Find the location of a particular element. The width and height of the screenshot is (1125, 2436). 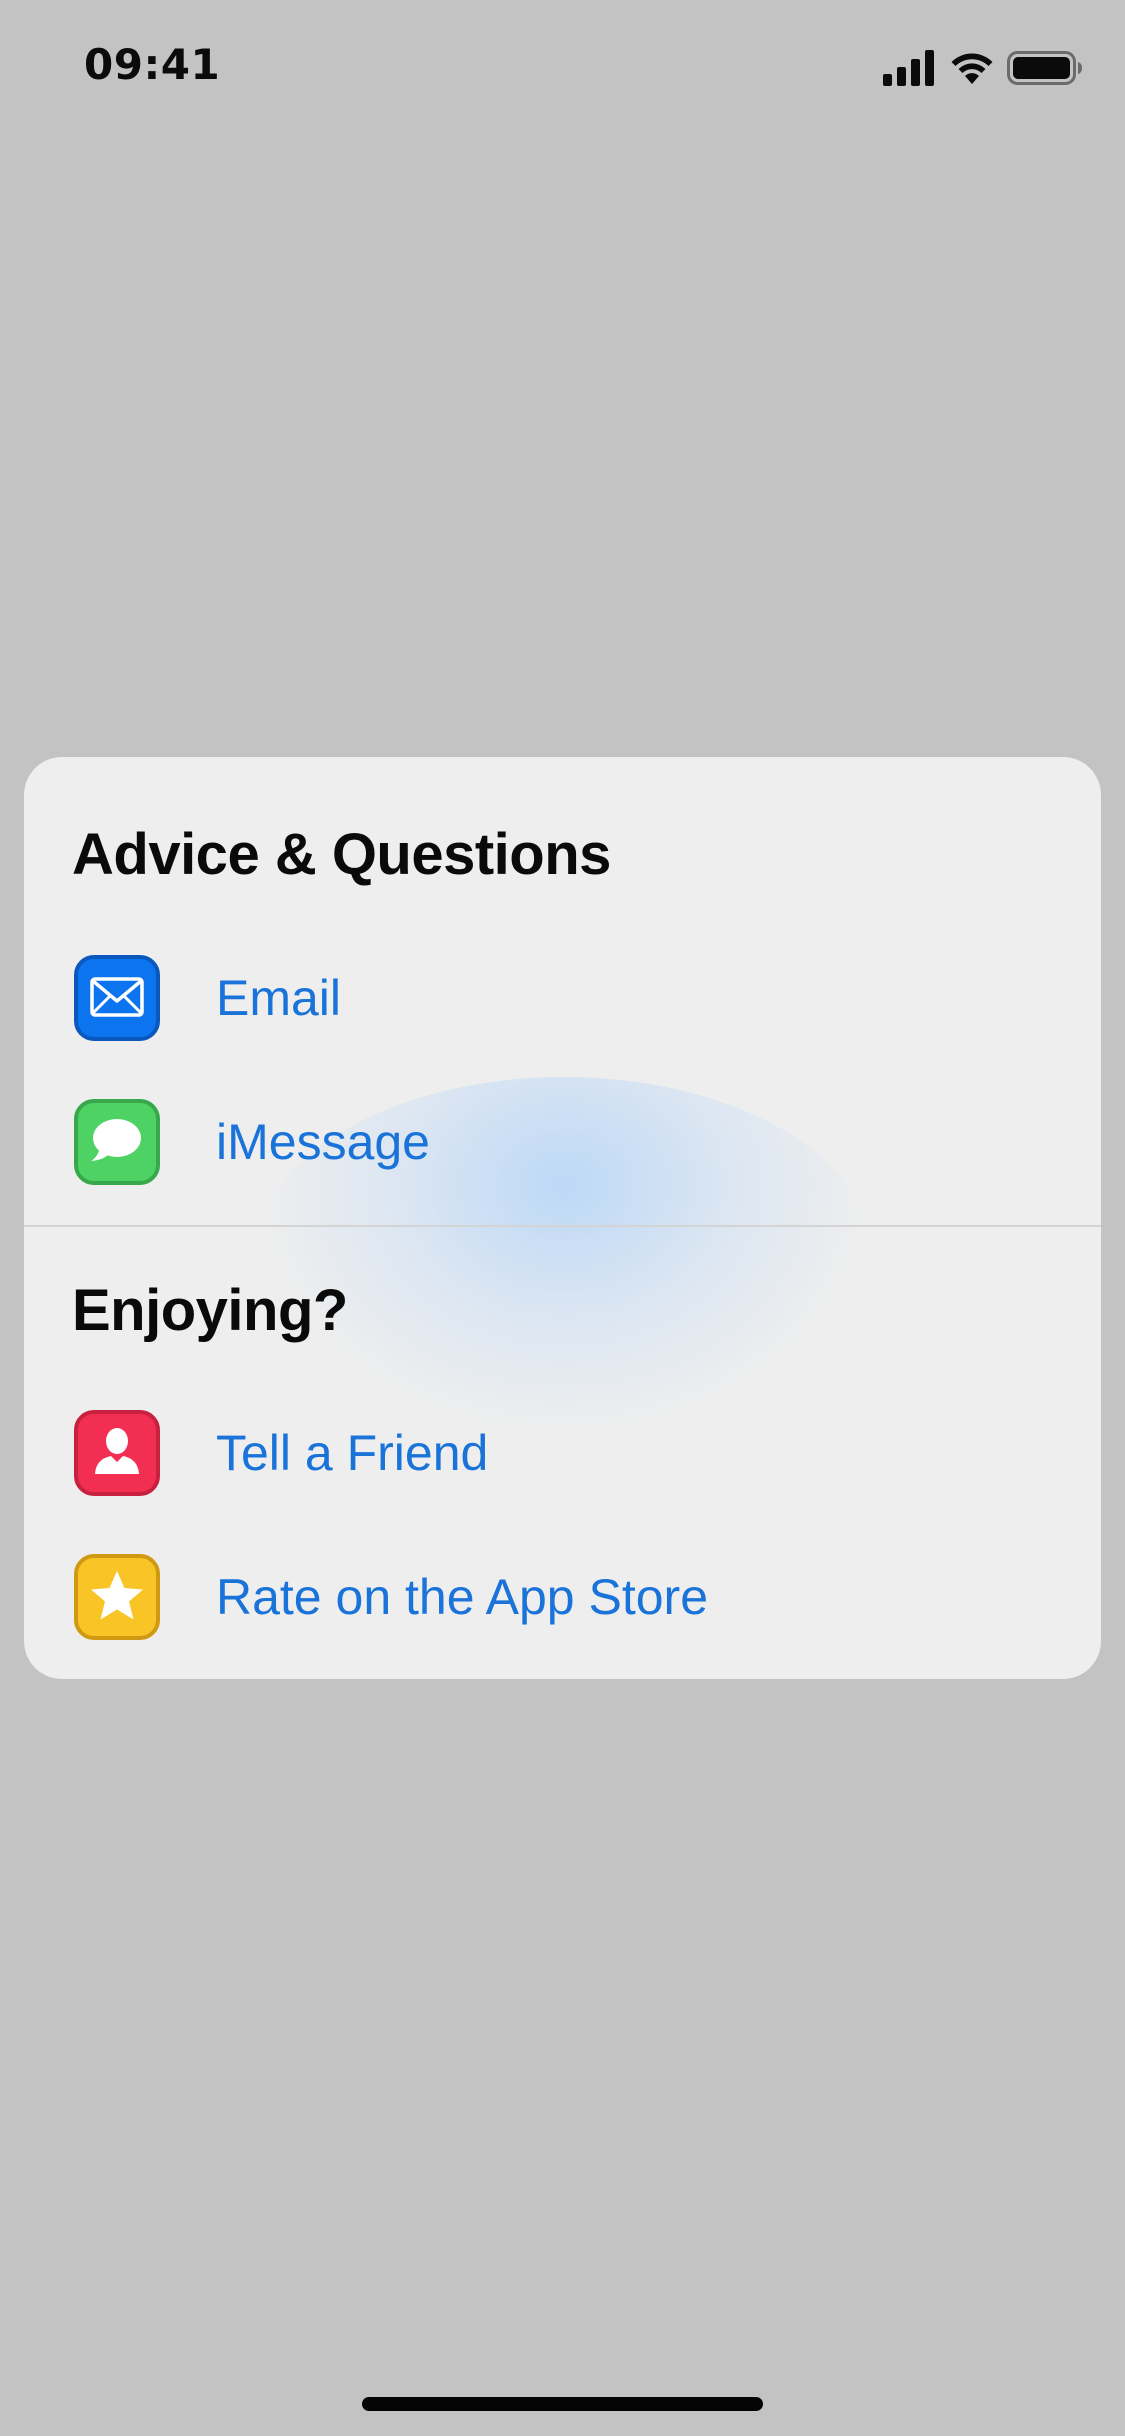

imessage-label: iMessage is located at coordinates (323, 1142).